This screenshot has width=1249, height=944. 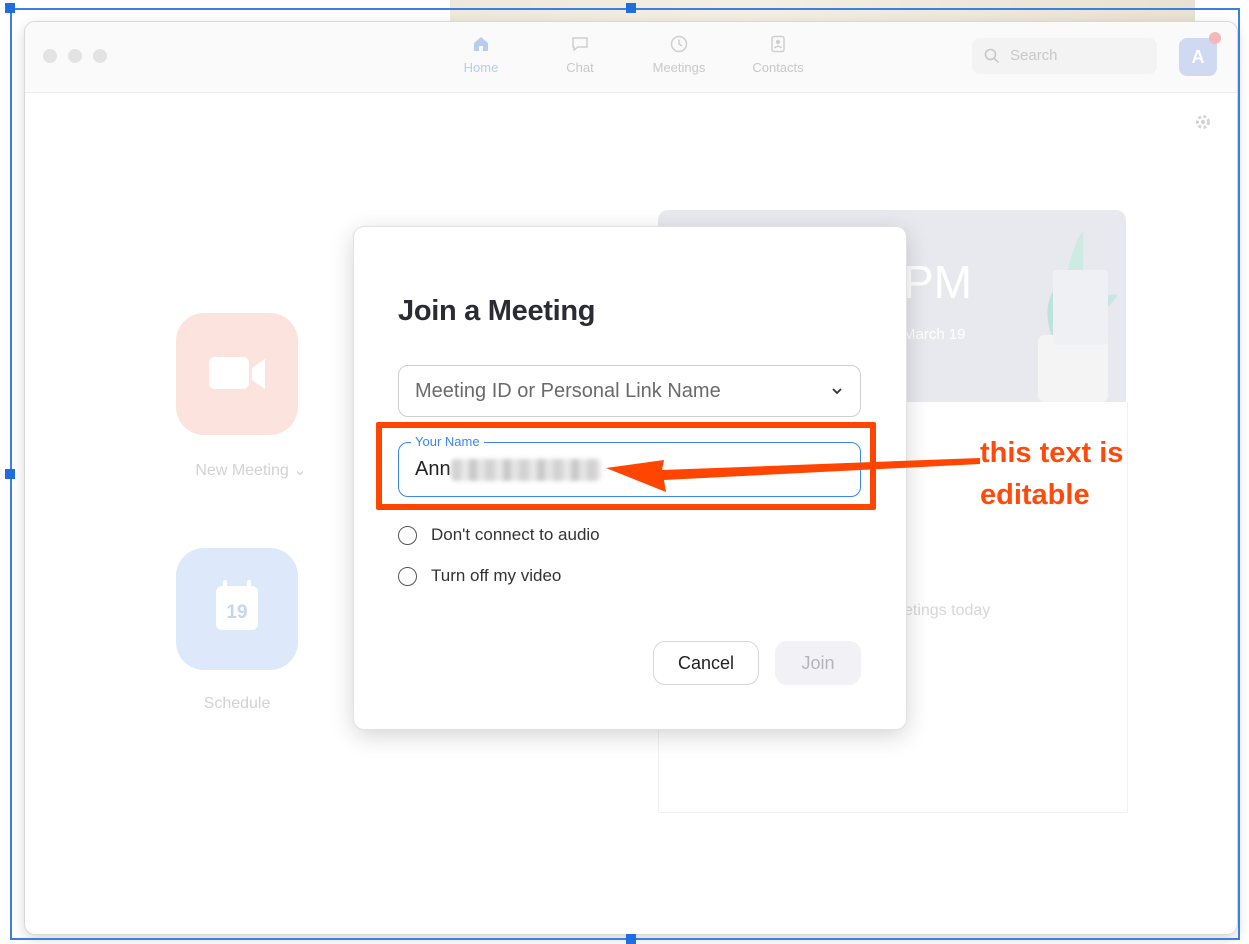 What do you see at coordinates (679, 67) in the screenshot?
I see `tab-meetings-label: Meetings` at bounding box center [679, 67].